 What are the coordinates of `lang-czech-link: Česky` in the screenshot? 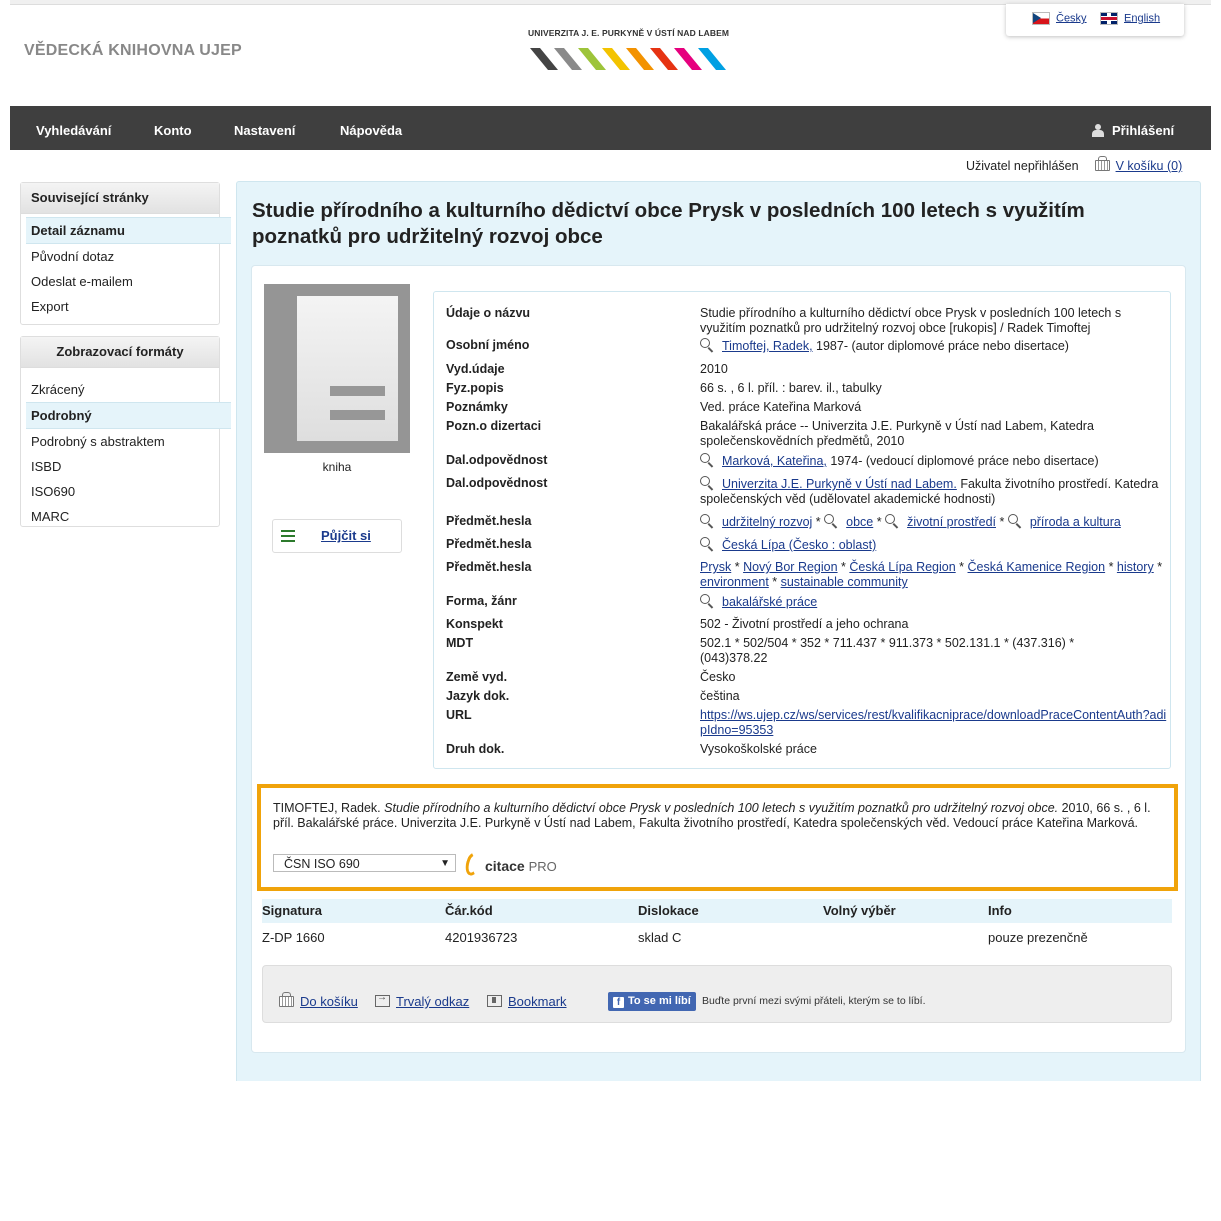 It's located at (1071, 18).